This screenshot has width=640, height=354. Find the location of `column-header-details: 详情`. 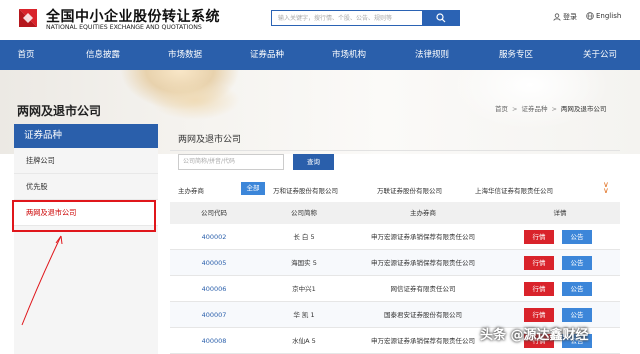

column-header-details: 详情 is located at coordinates (560, 213).